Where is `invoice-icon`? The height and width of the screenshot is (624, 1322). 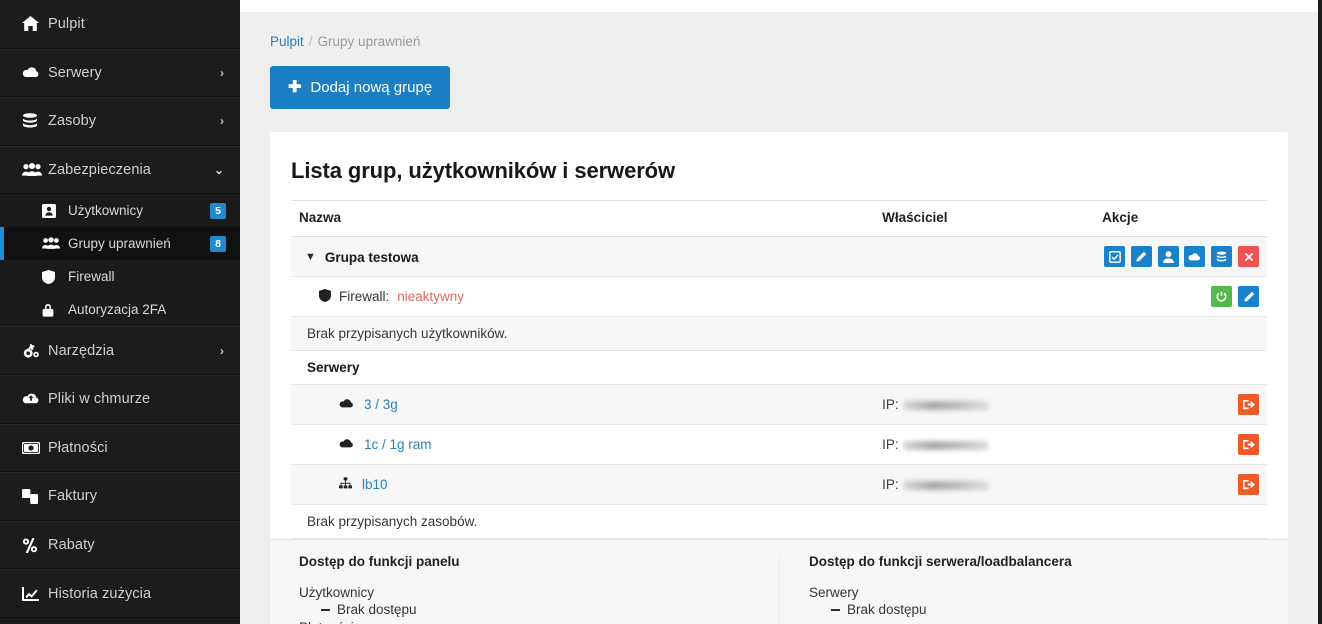
invoice-icon is located at coordinates (35, 496).